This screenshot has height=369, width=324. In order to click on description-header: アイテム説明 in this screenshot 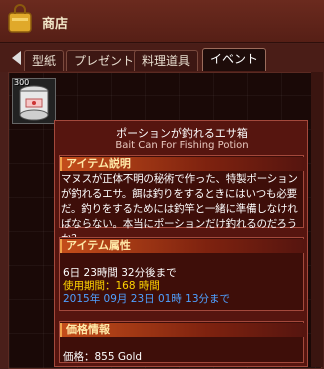, I will do `click(182, 164)`.